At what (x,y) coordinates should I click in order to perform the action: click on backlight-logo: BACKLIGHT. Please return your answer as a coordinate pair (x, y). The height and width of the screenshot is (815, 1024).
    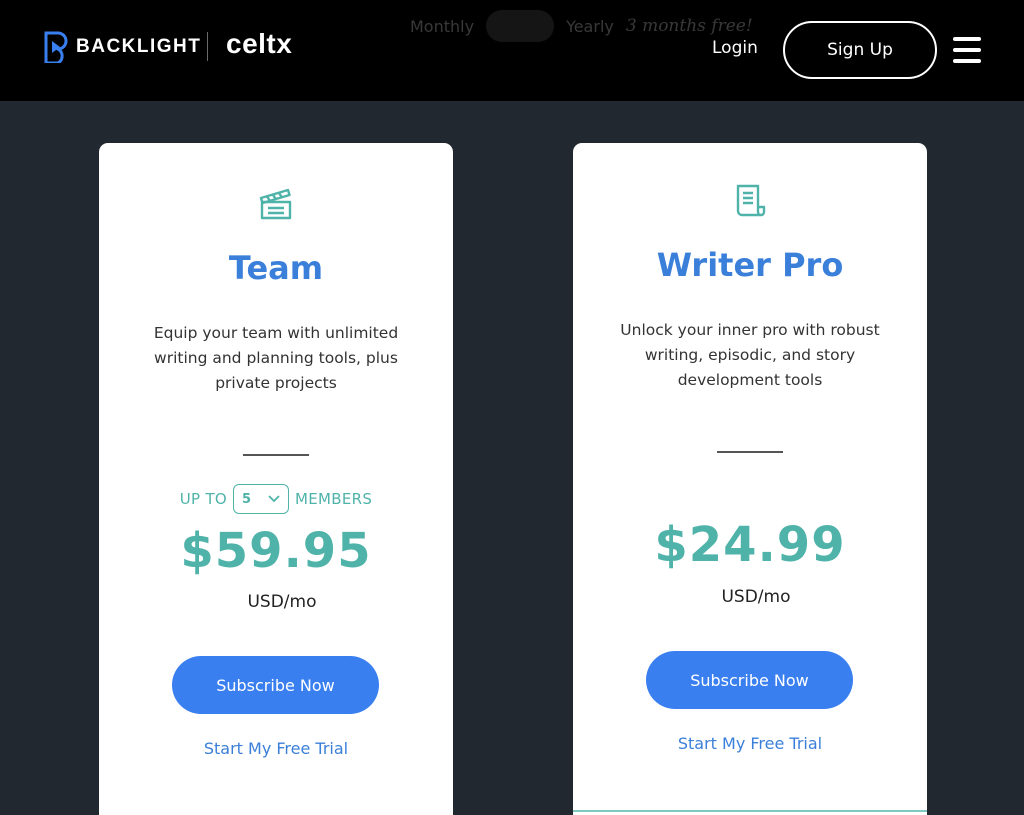
    Looking at the image, I should click on (122, 47).